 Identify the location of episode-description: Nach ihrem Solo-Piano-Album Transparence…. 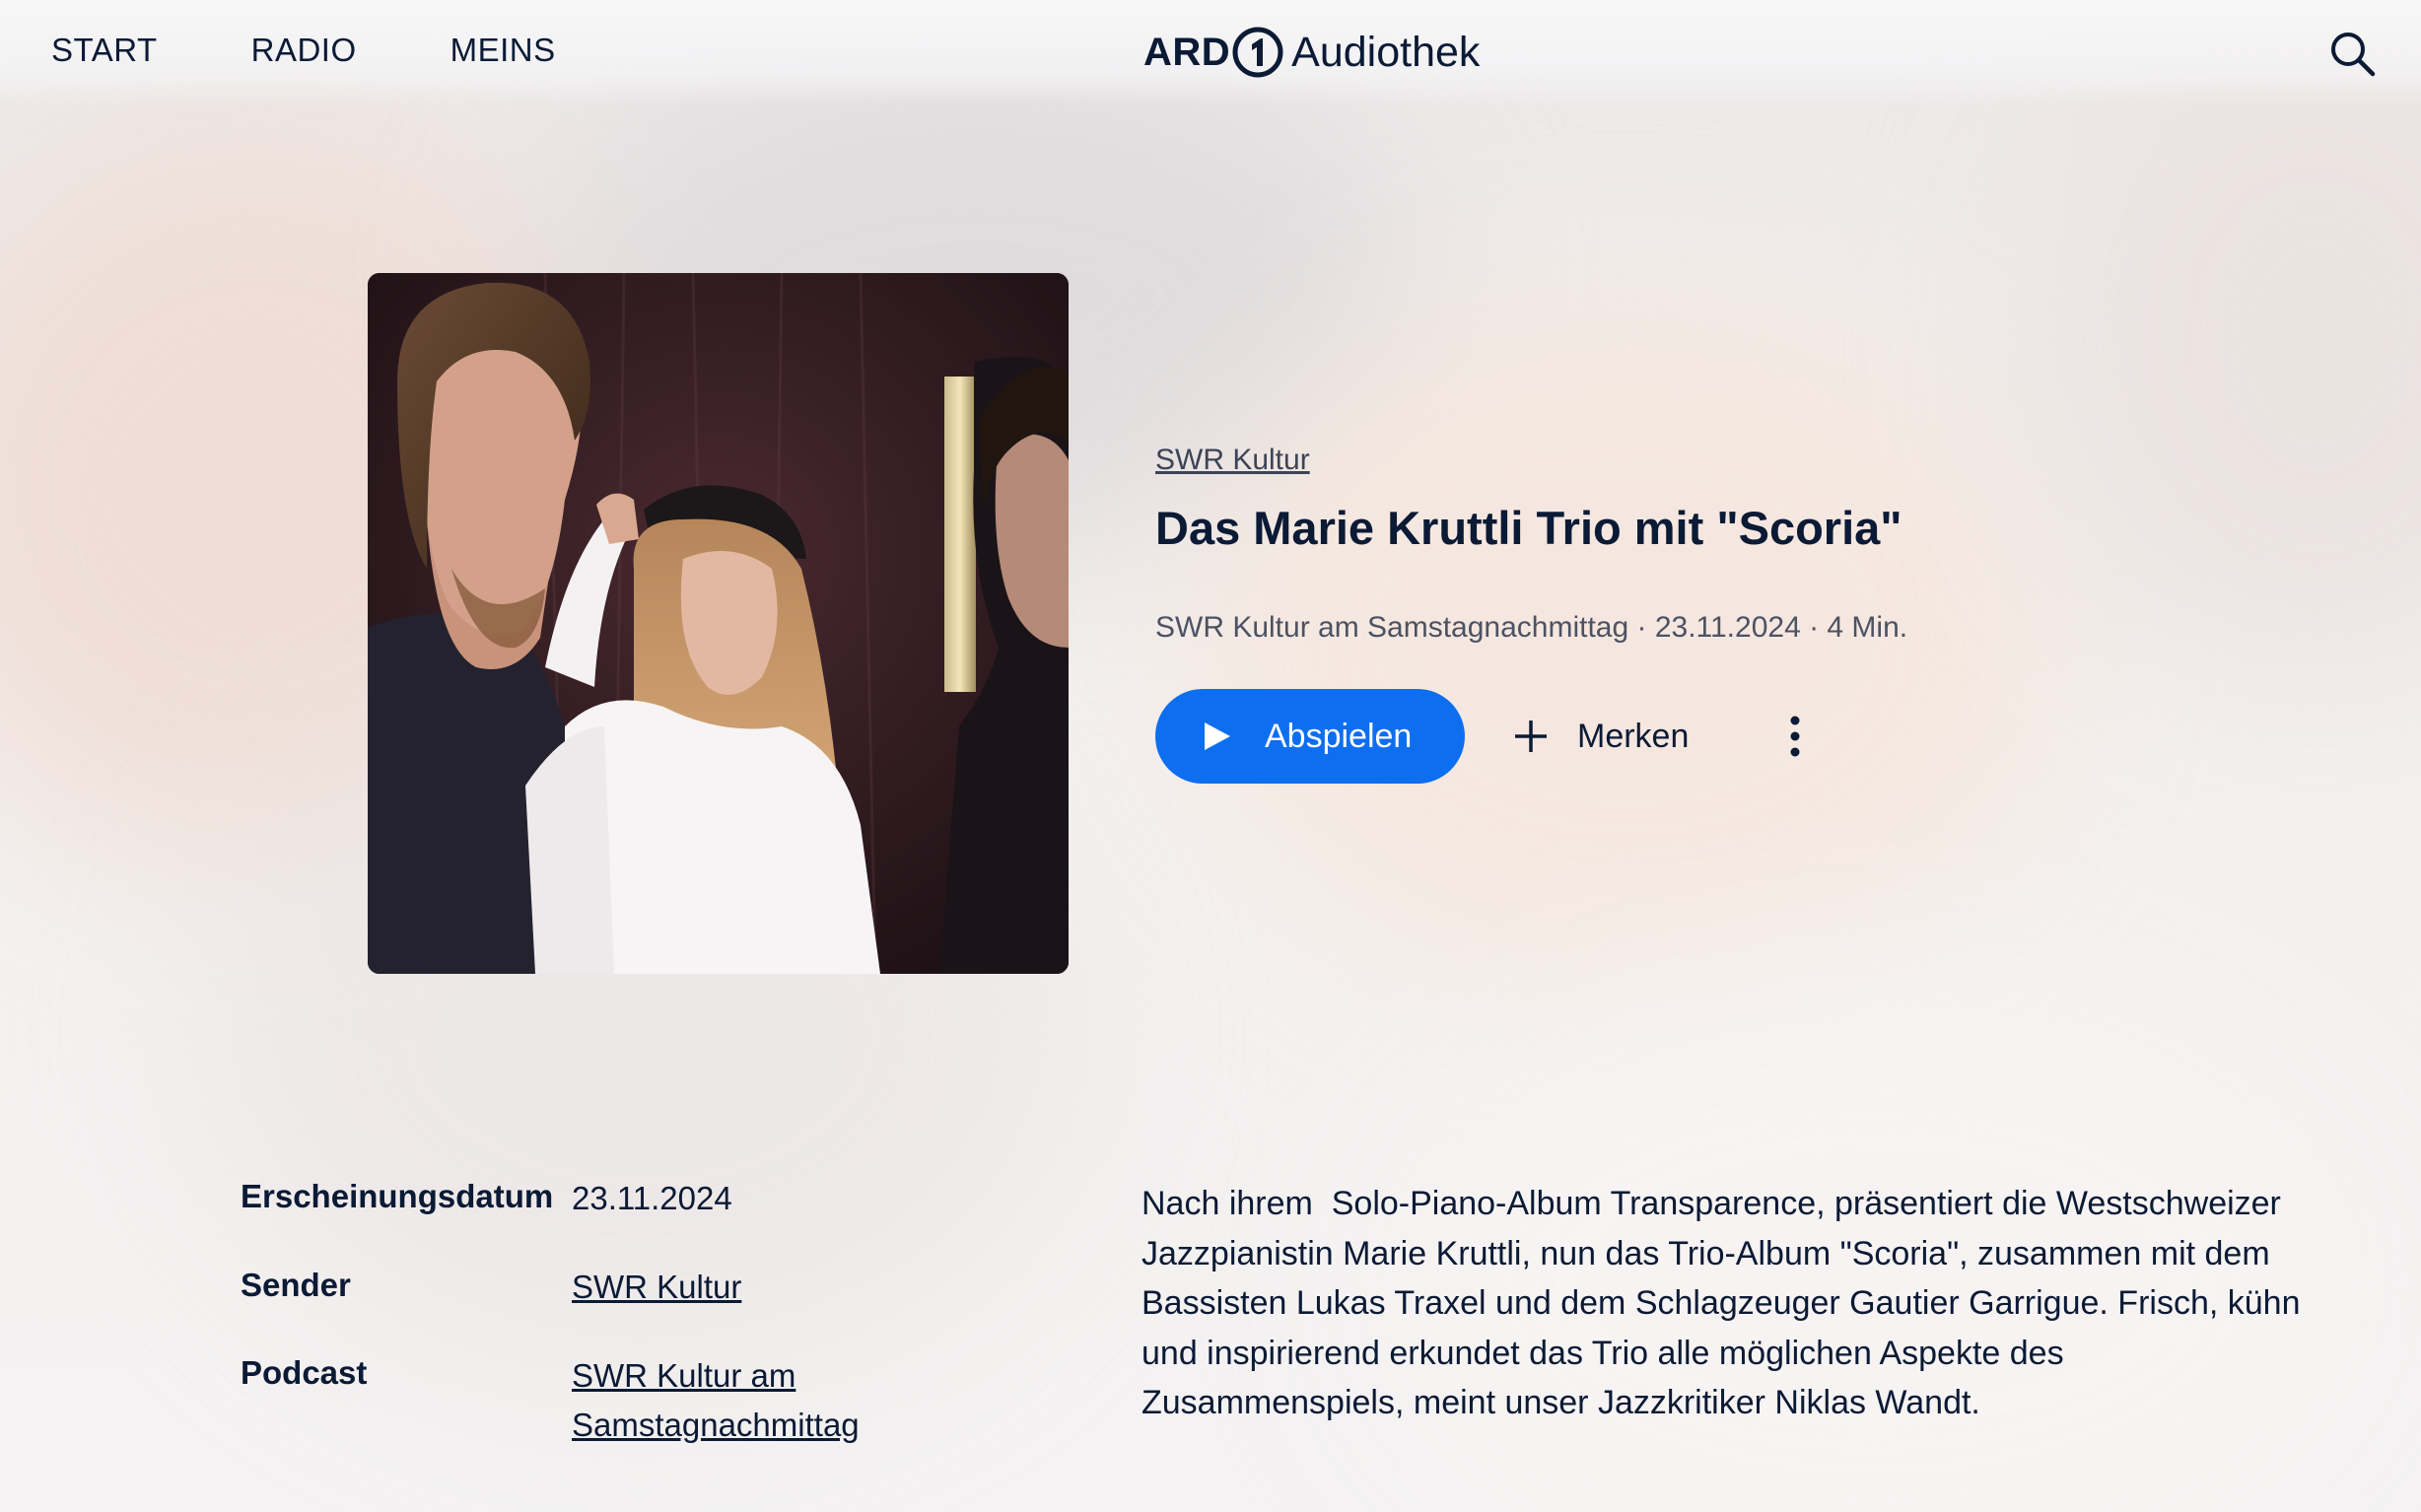
(1725, 1303).